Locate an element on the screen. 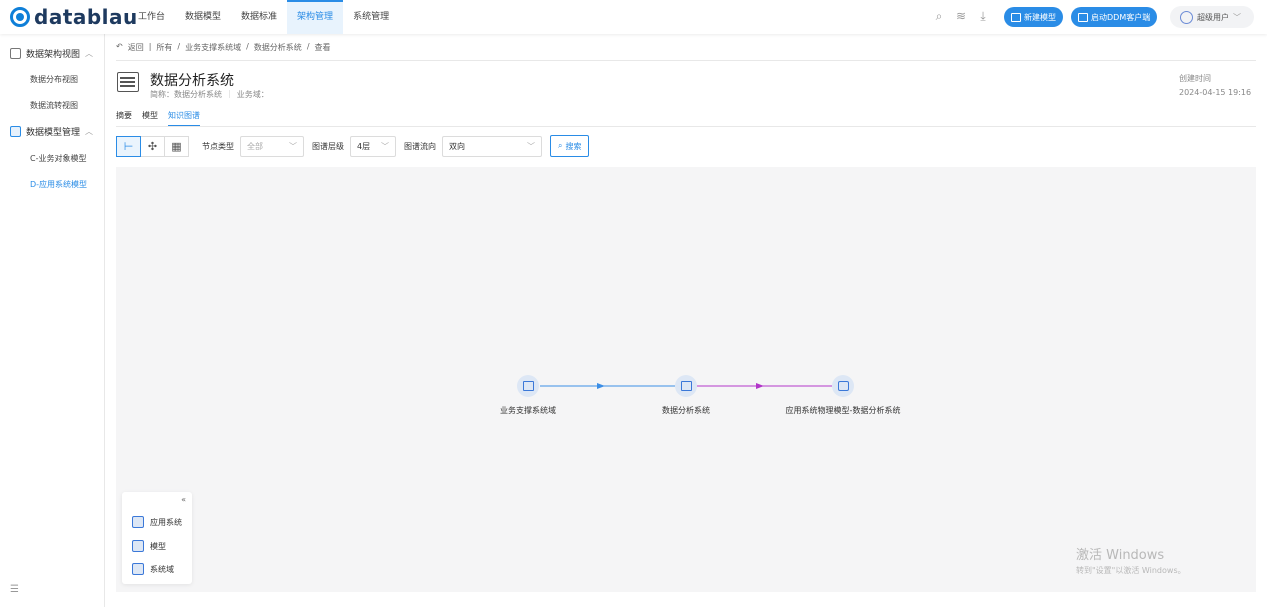 The image size is (1267, 607). back-link: 返回 is located at coordinates (136, 47).